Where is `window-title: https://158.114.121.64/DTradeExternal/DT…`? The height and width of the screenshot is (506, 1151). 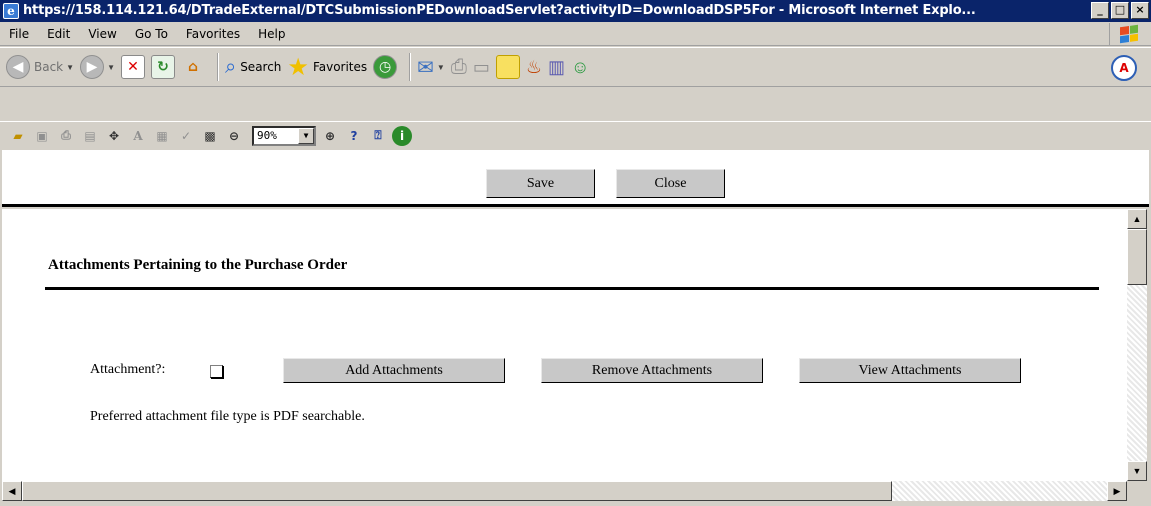
window-title: https://158.114.121.64/DTradeExternal/DT… is located at coordinates (499, 10).